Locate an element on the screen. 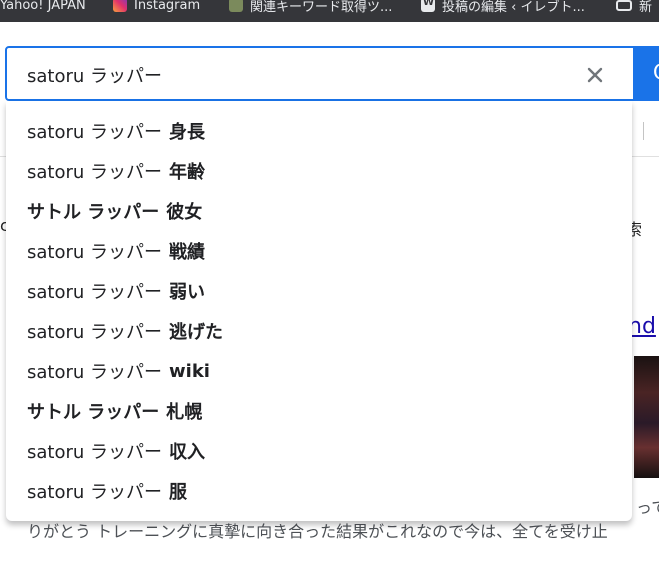  bookmark-label: Yahoo! JAPAN is located at coordinates (43, 6).